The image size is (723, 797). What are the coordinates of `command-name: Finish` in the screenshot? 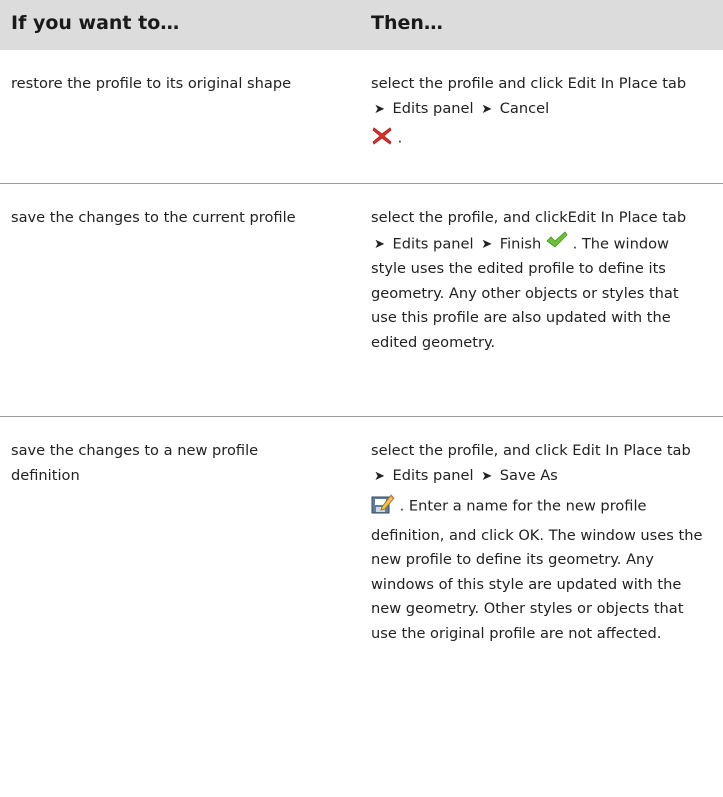 It's located at (520, 243).